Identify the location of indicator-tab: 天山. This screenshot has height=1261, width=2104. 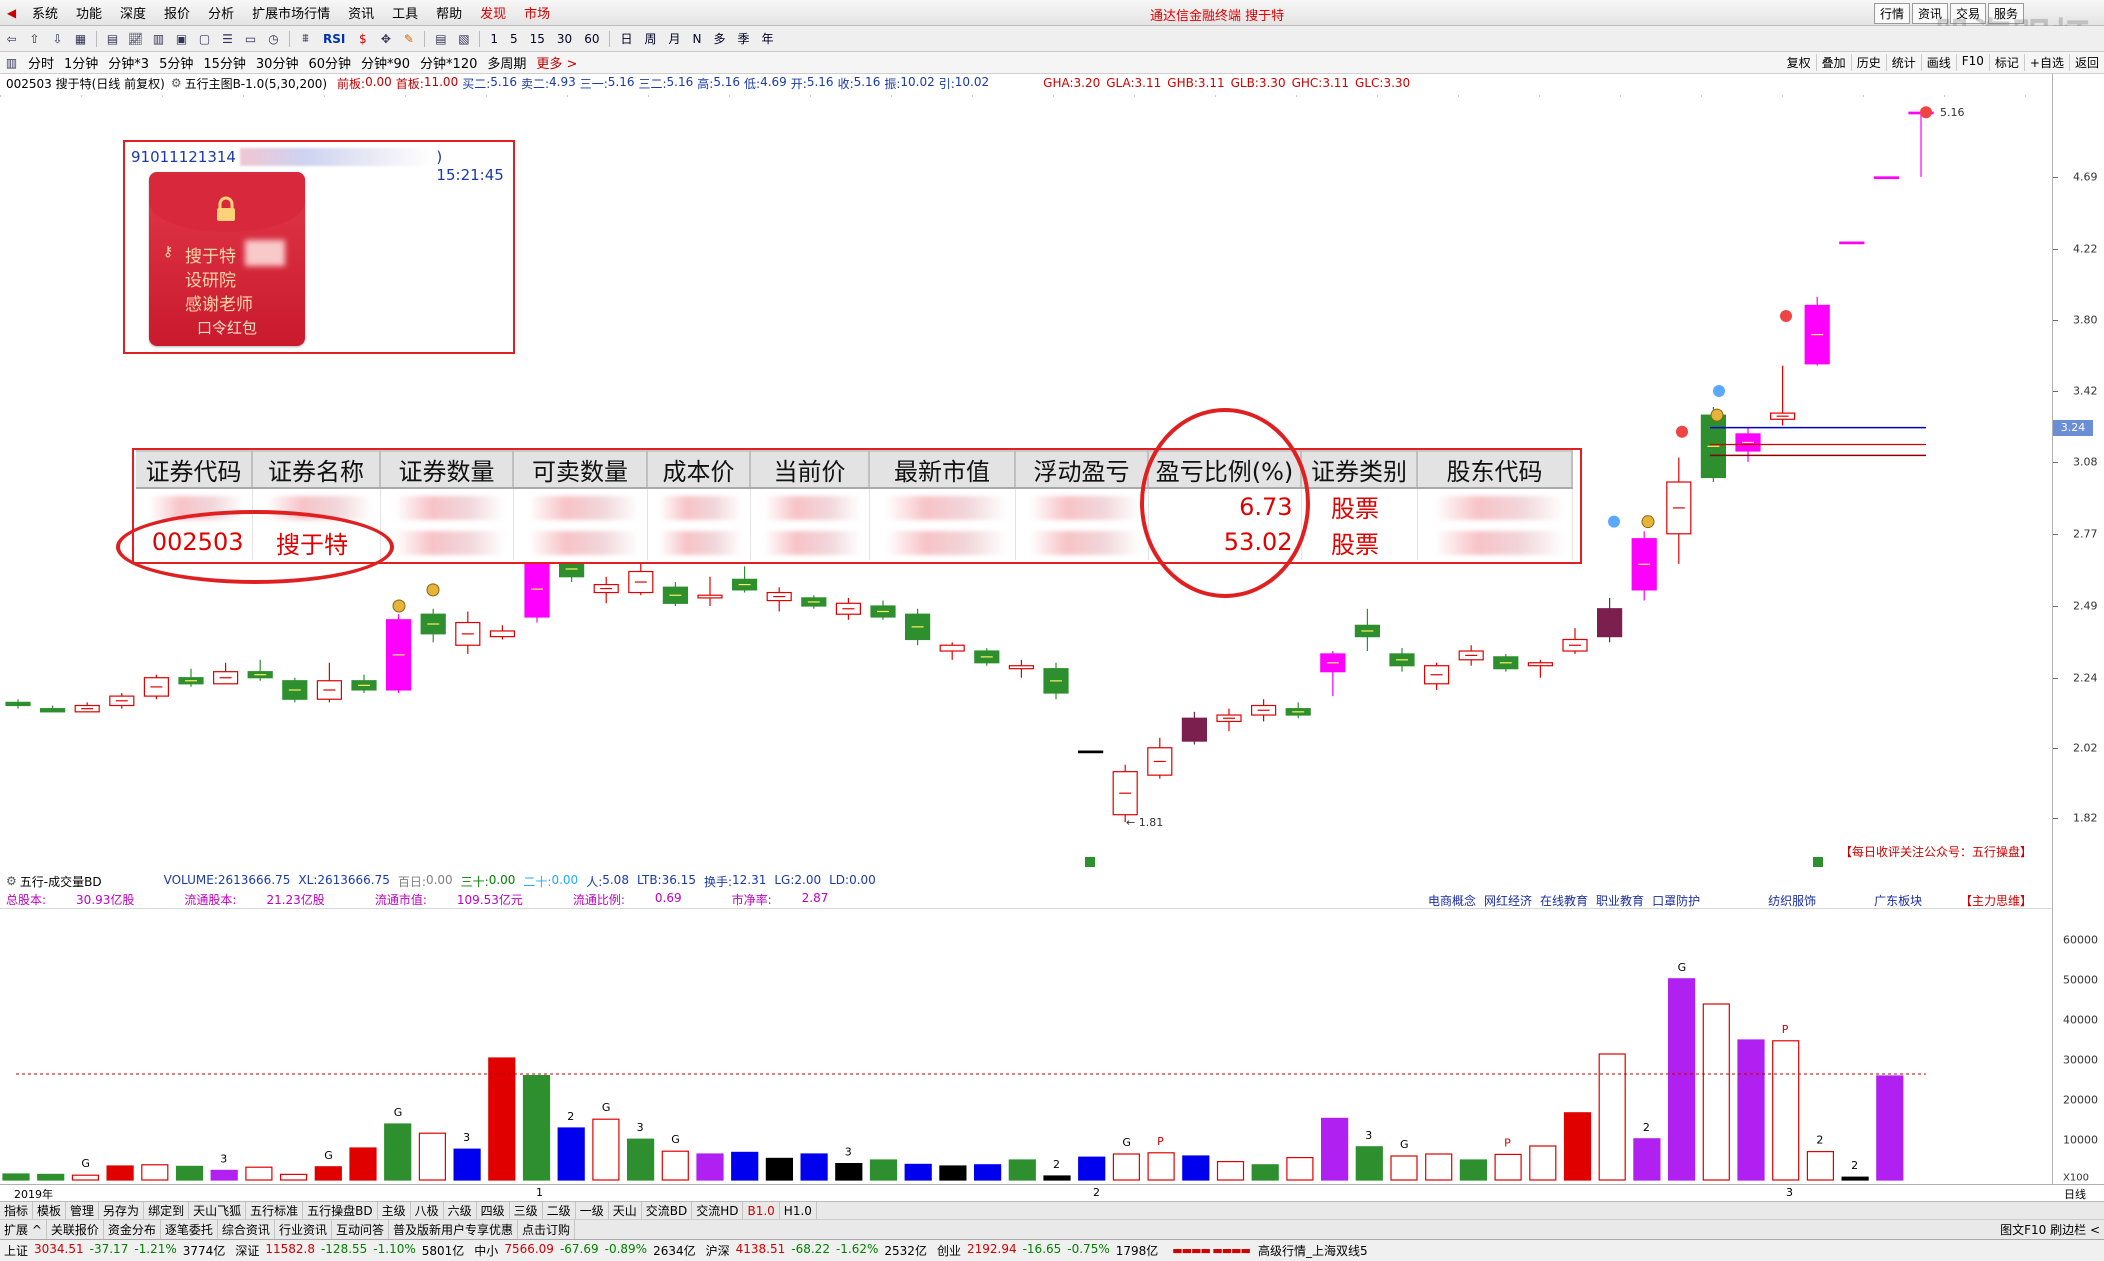
(625, 1210).